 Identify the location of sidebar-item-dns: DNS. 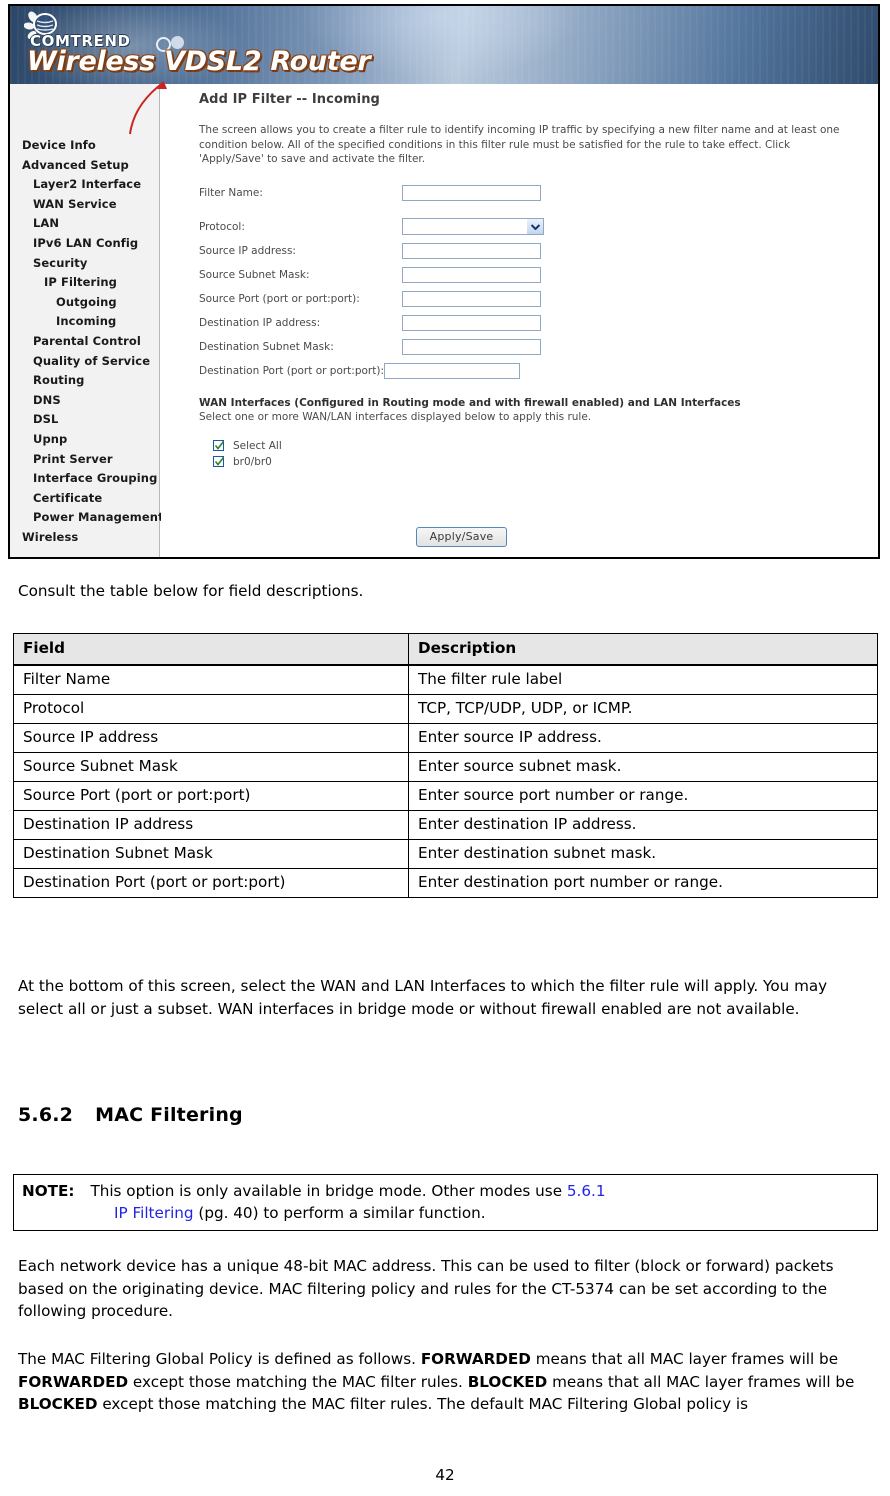
(84, 401).